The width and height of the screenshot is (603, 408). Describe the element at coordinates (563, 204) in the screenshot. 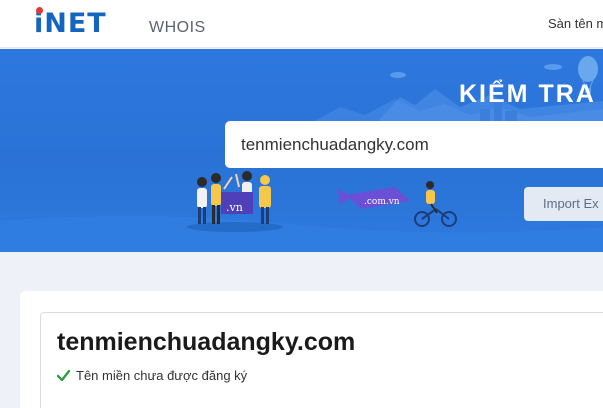

I see `import-excel-button: Import Ex` at that location.